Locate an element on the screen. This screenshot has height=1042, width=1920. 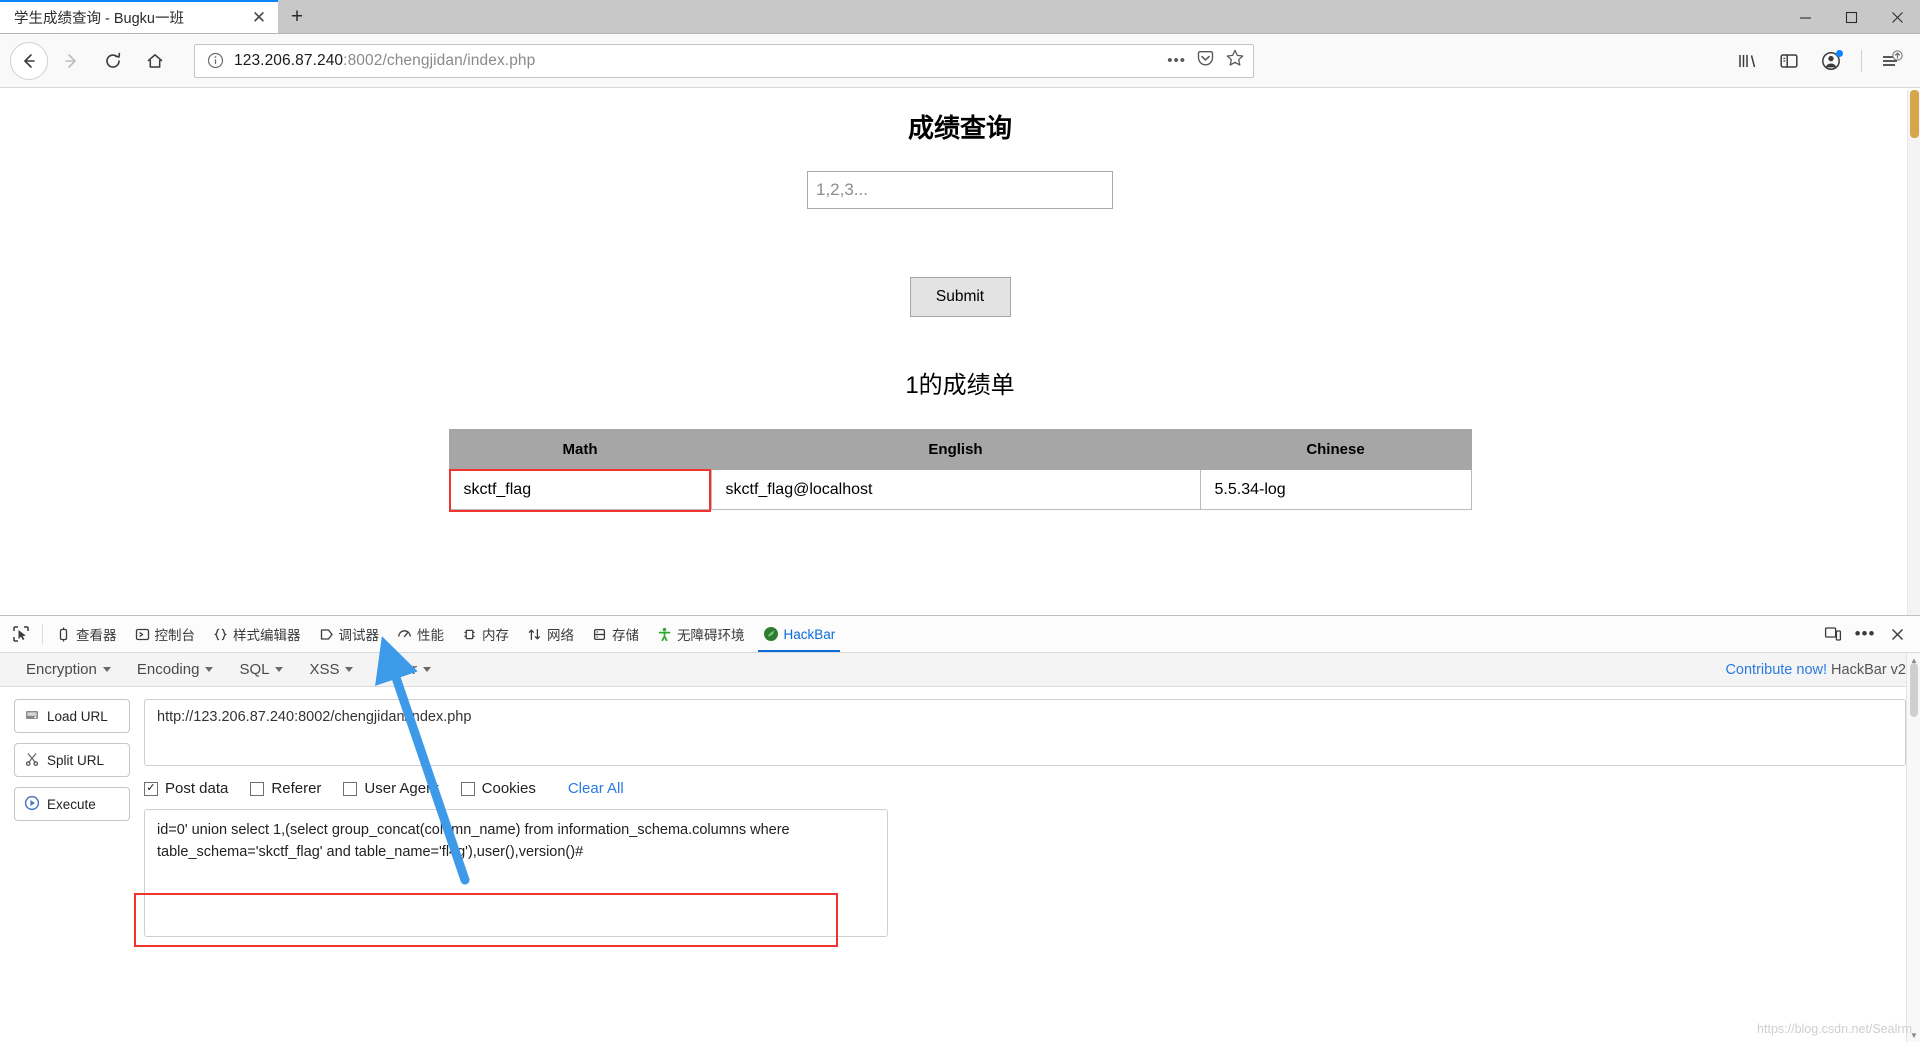
watermark-text: https://blog.csdn.net/Sealrm is located at coordinates (1834, 1029).